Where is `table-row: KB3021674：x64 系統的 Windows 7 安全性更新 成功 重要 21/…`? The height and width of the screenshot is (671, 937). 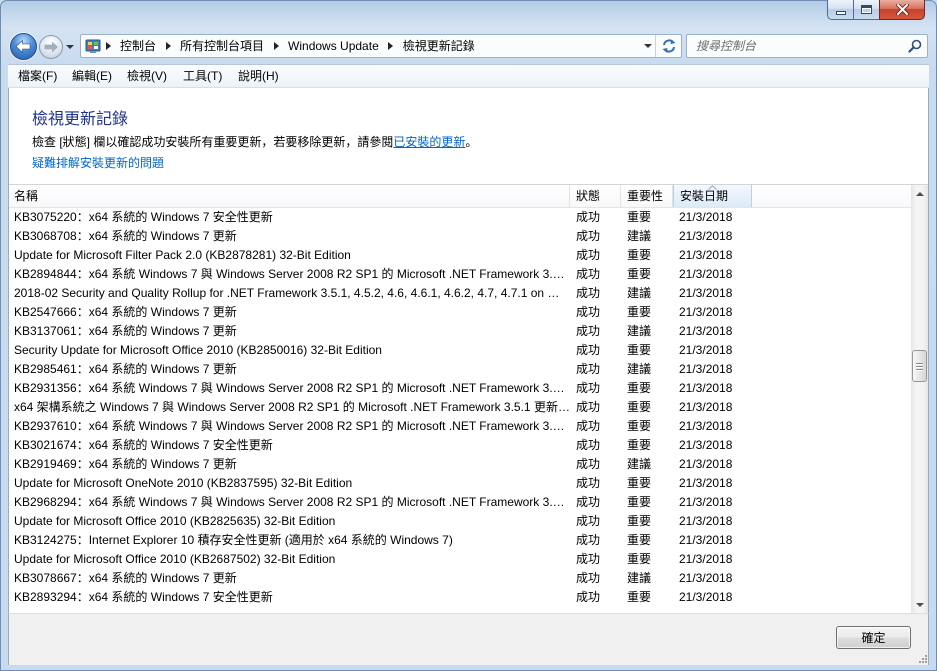 table-row: KB3021674：x64 系統的 Windows 7 安全性更新 成功 重要 21/… is located at coordinates (460, 445).